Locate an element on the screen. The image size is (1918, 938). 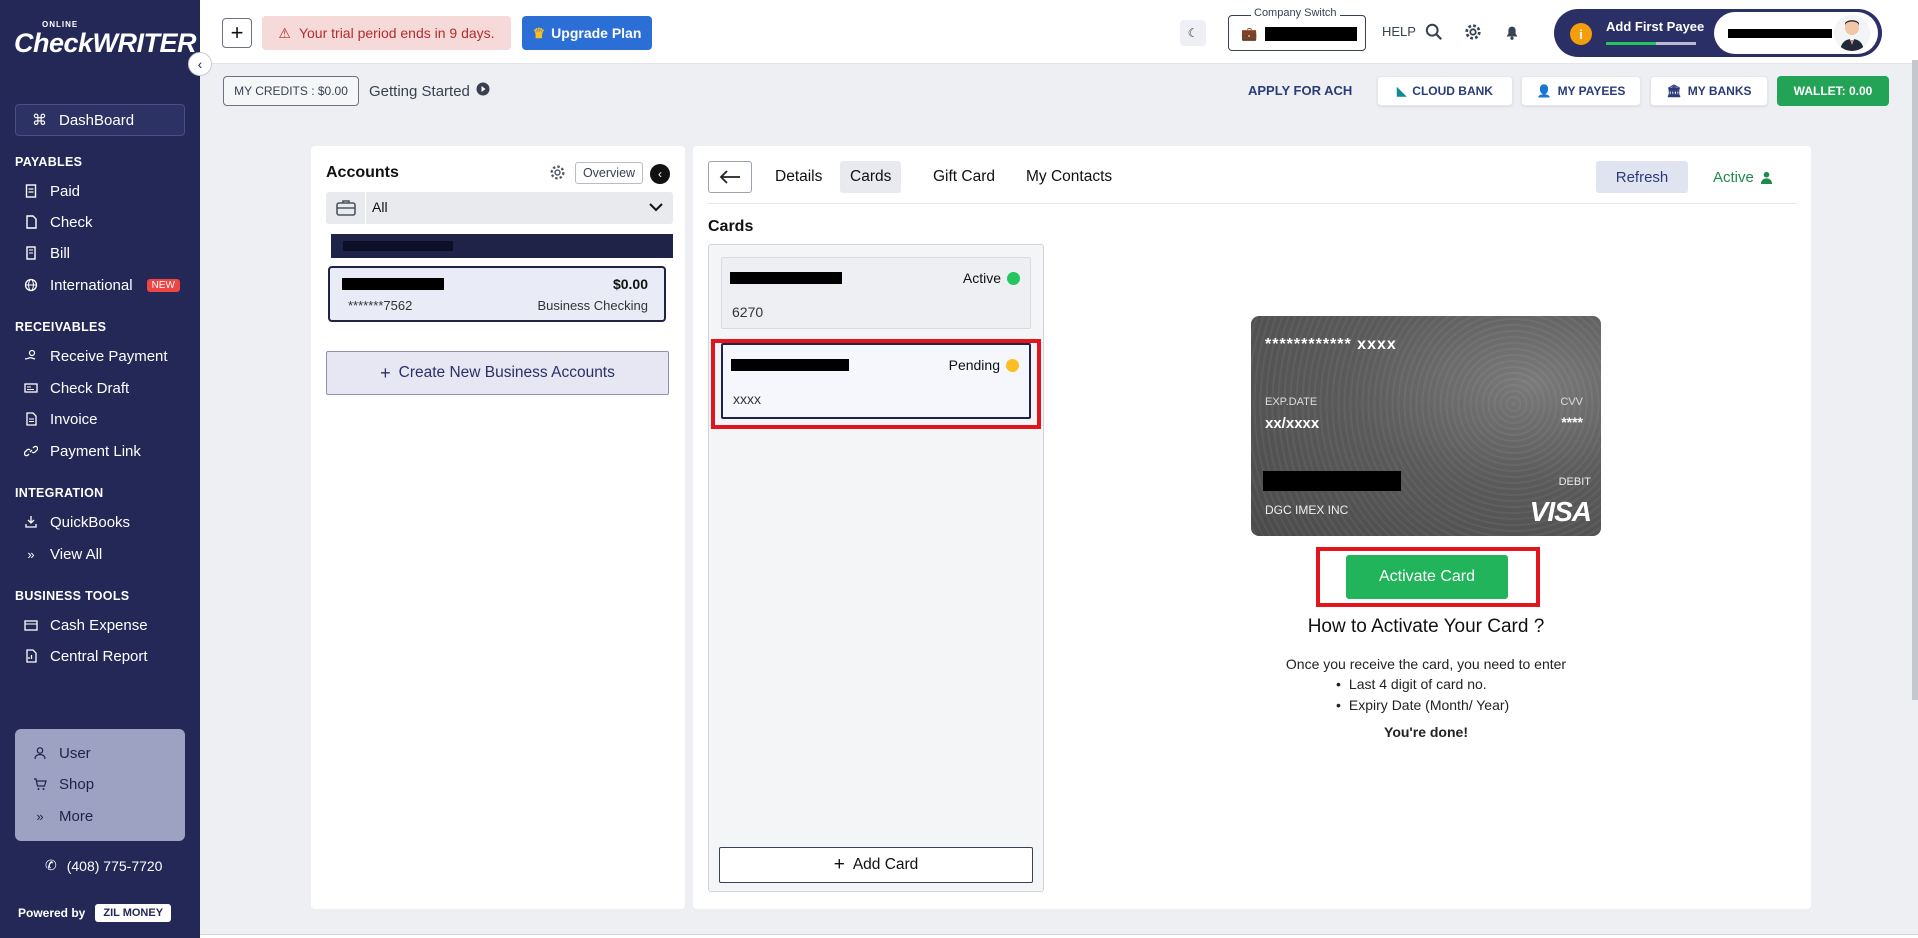
activate-card-button: Activate Card is located at coordinates (1427, 577).